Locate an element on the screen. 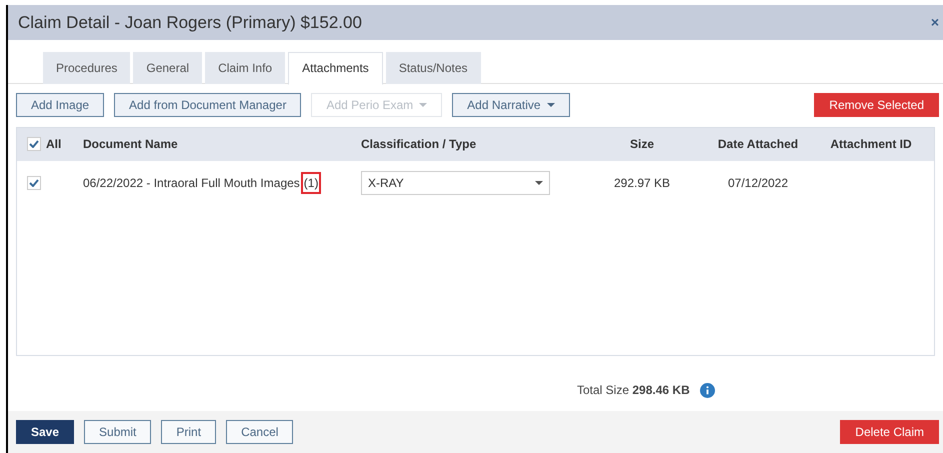 This screenshot has width=943, height=453. column-header: Document Name is located at coordinates (130, 144).